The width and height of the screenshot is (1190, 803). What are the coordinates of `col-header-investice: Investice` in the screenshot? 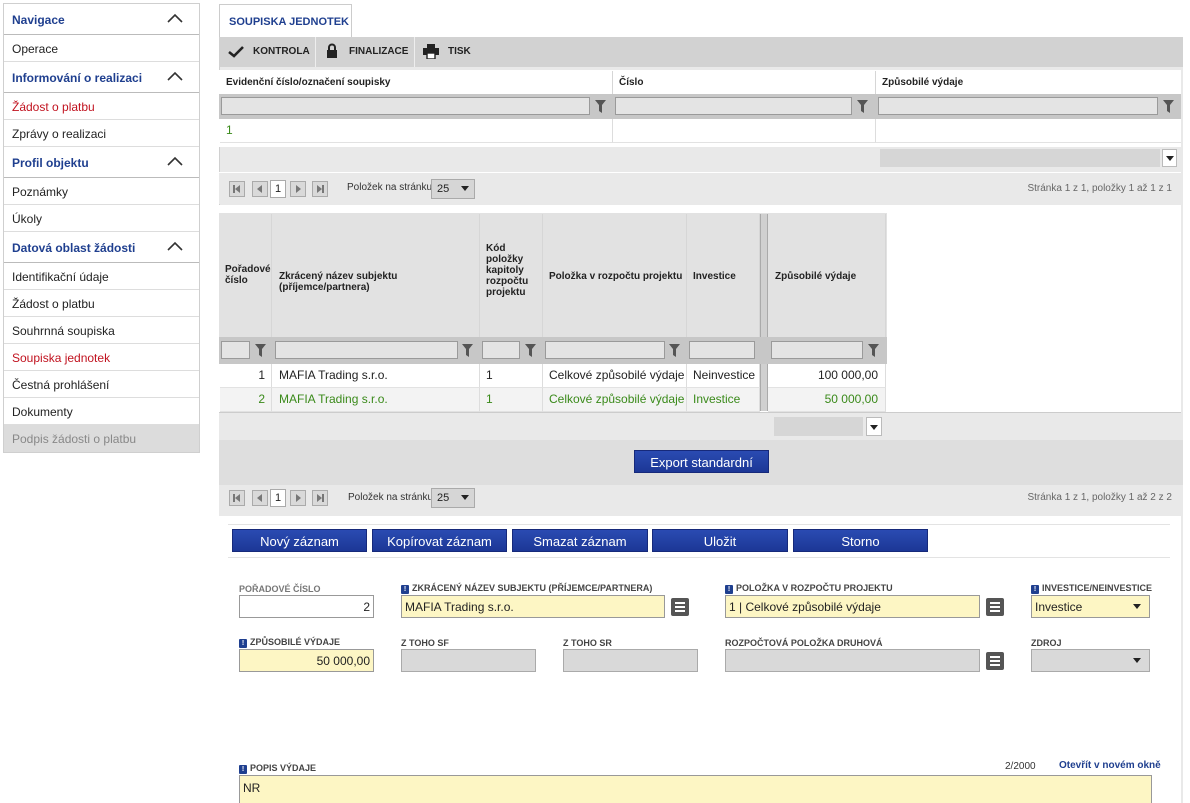 It's located at (723, 275).